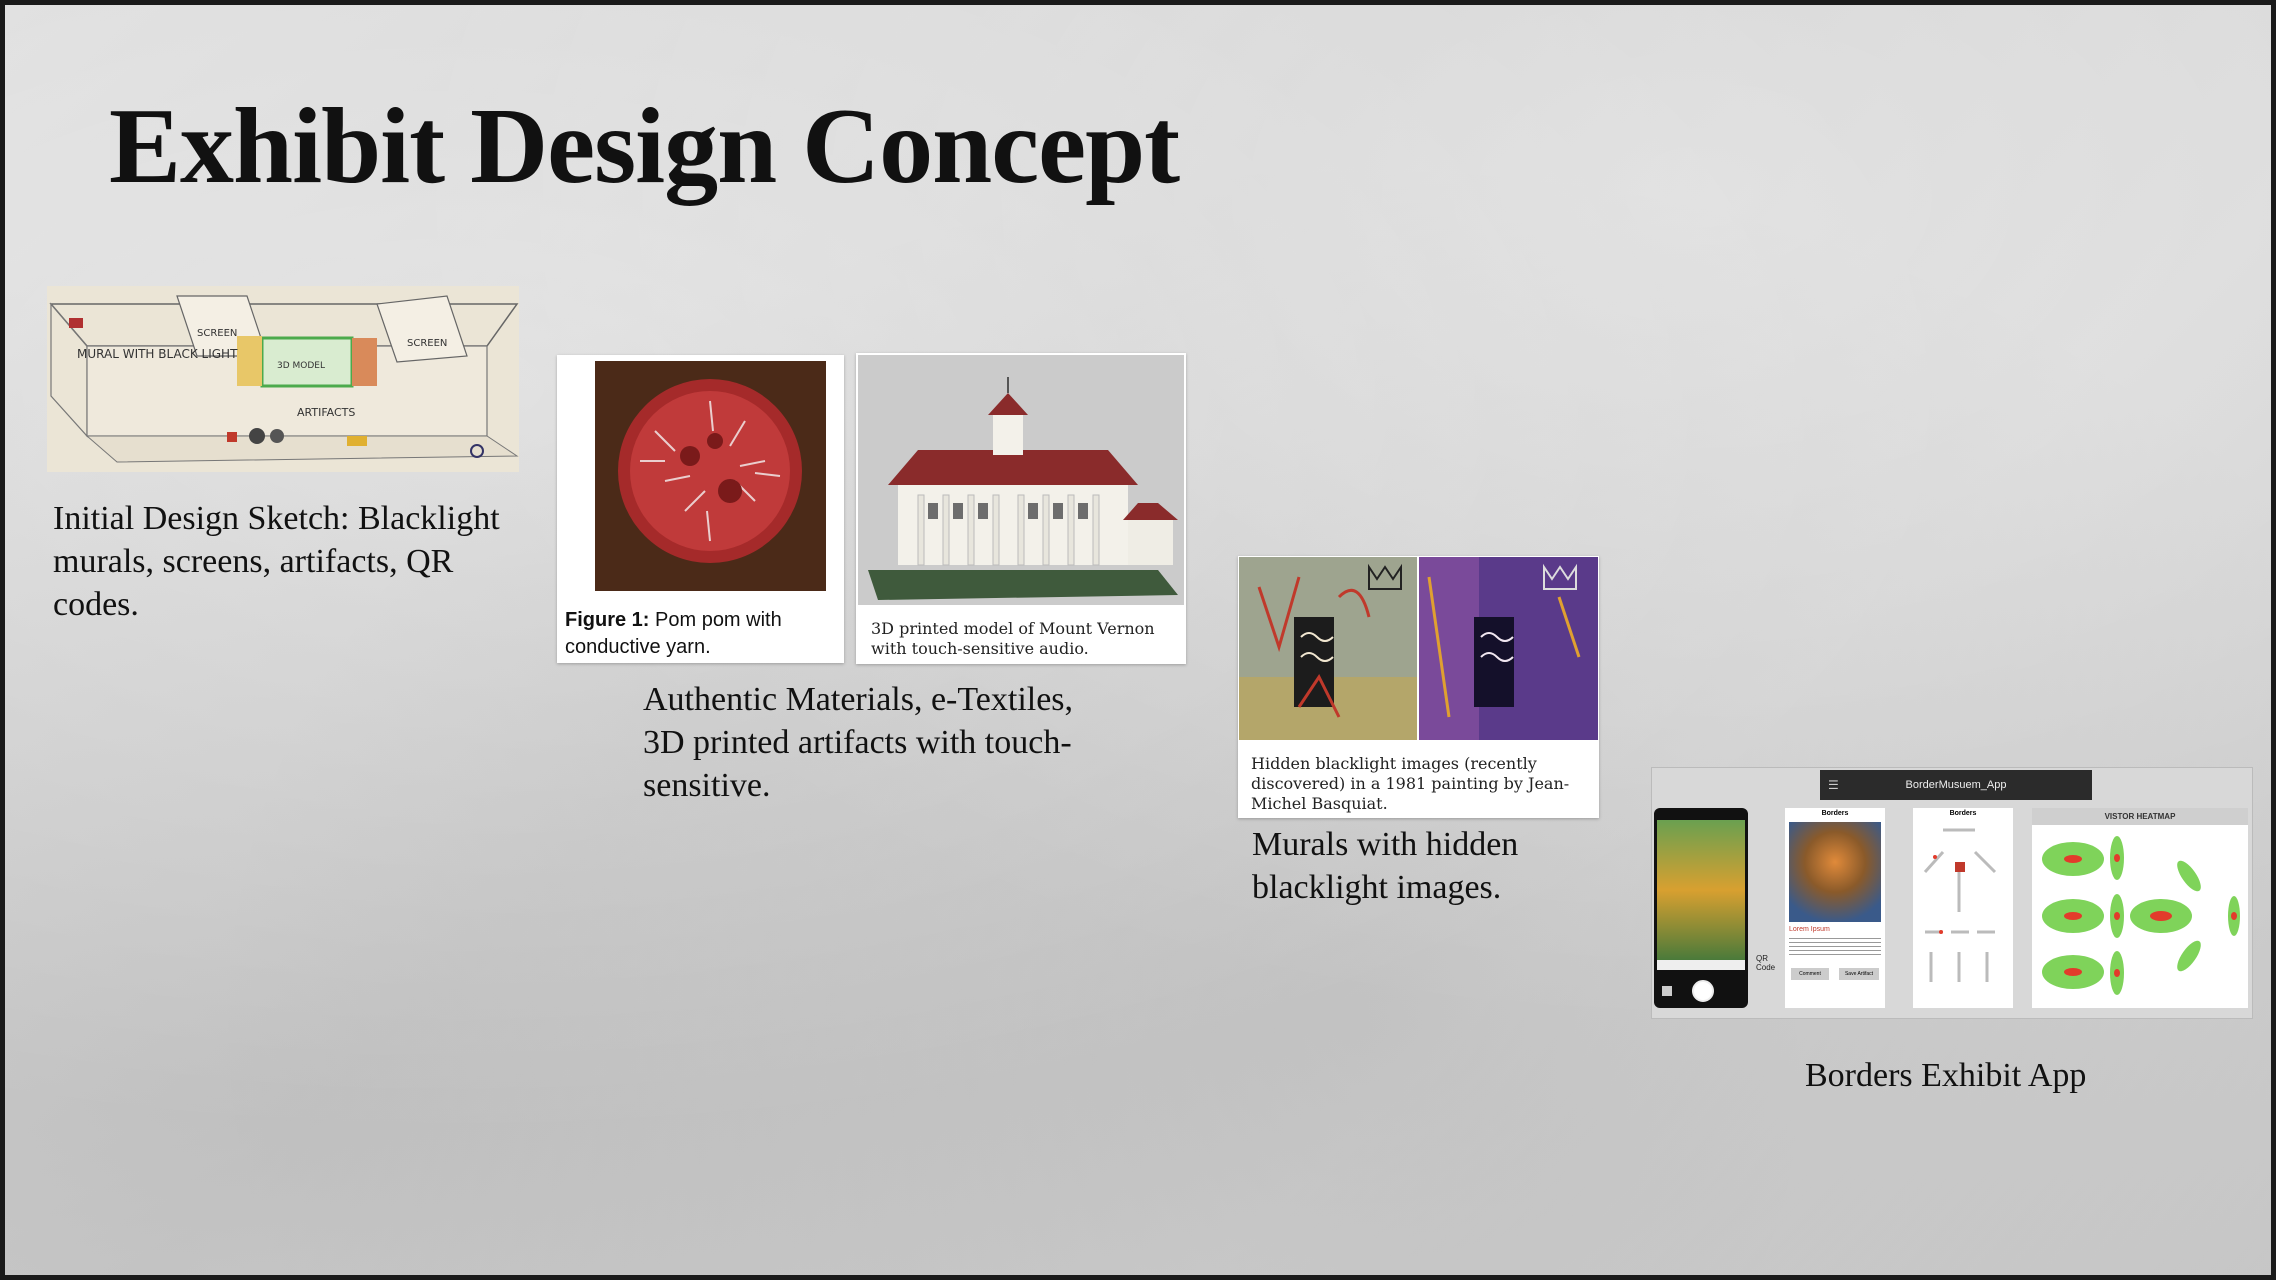 This screenshot has height=1280, width=2276. What do you see at coordinates (1021, 480) in the screenshot?
I see `mount-vernon-image` at bounding box center [1021, 480].